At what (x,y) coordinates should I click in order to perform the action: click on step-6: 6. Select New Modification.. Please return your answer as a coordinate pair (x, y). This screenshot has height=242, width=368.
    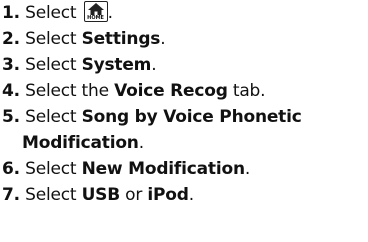
    Looking at the image, I should click on (126, 169).